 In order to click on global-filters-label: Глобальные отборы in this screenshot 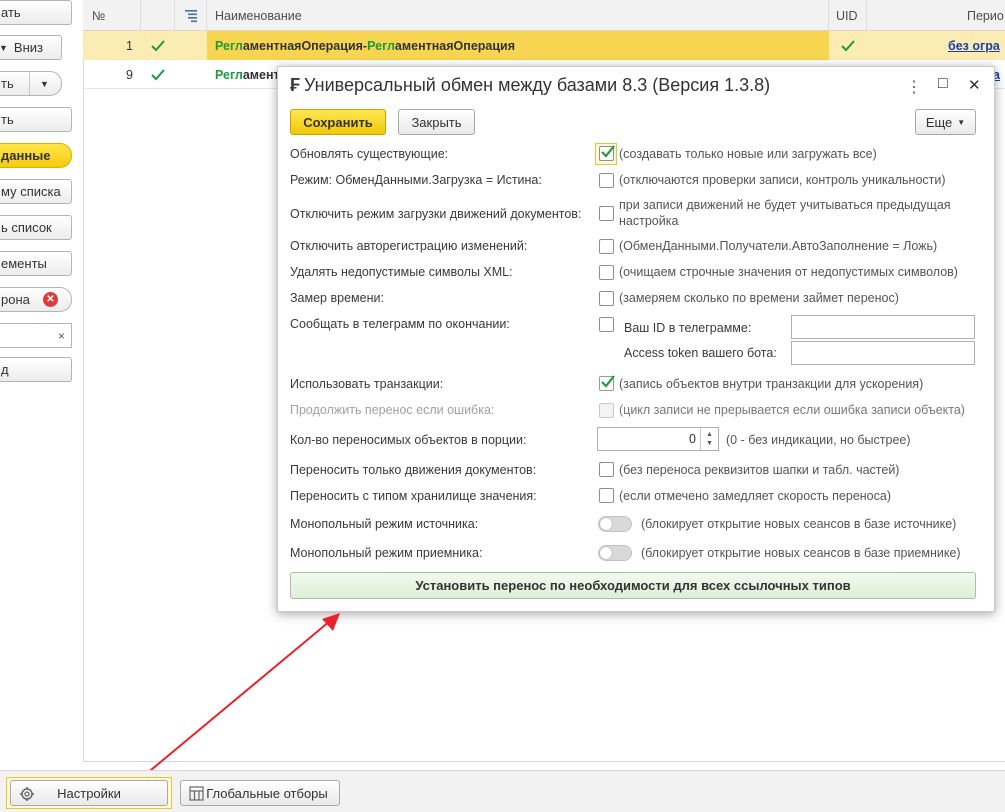, I will do `click(267, 793)`.